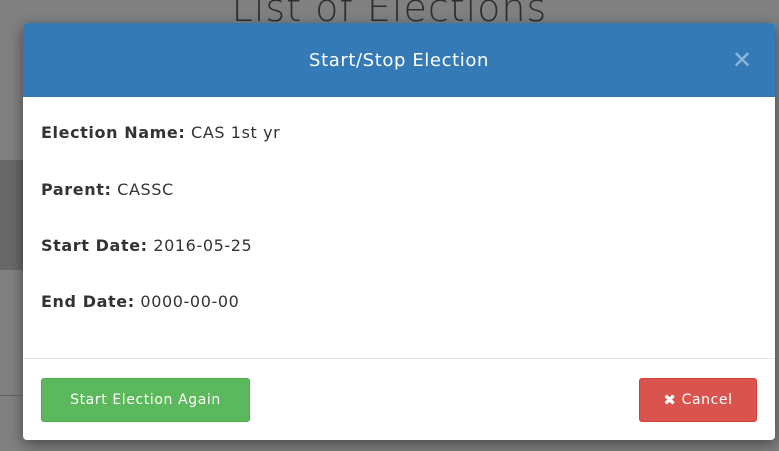  Describe the element at coordinates (76, 189) in the screenshot. I see `parent-label: Parent:` at that location.